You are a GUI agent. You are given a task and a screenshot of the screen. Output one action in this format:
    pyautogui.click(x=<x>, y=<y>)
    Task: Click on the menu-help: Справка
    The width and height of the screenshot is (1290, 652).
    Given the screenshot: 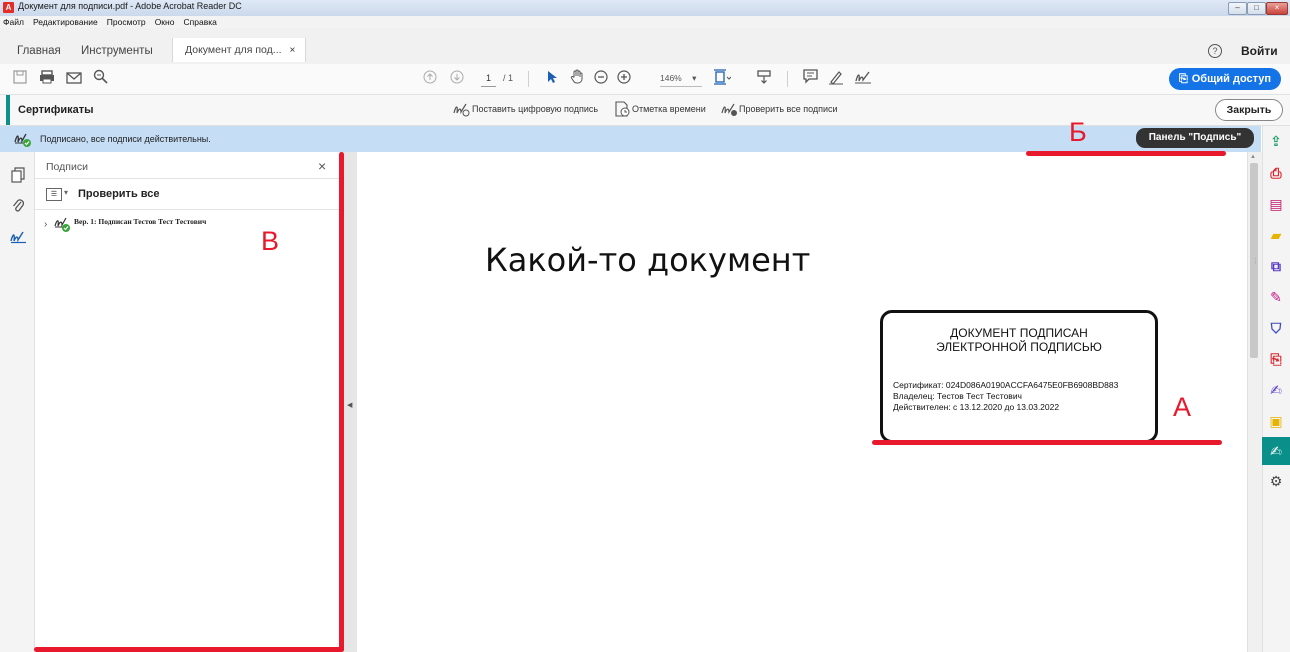 What is the action you would take?
    pyautogui.click(x=200, y=22)
    